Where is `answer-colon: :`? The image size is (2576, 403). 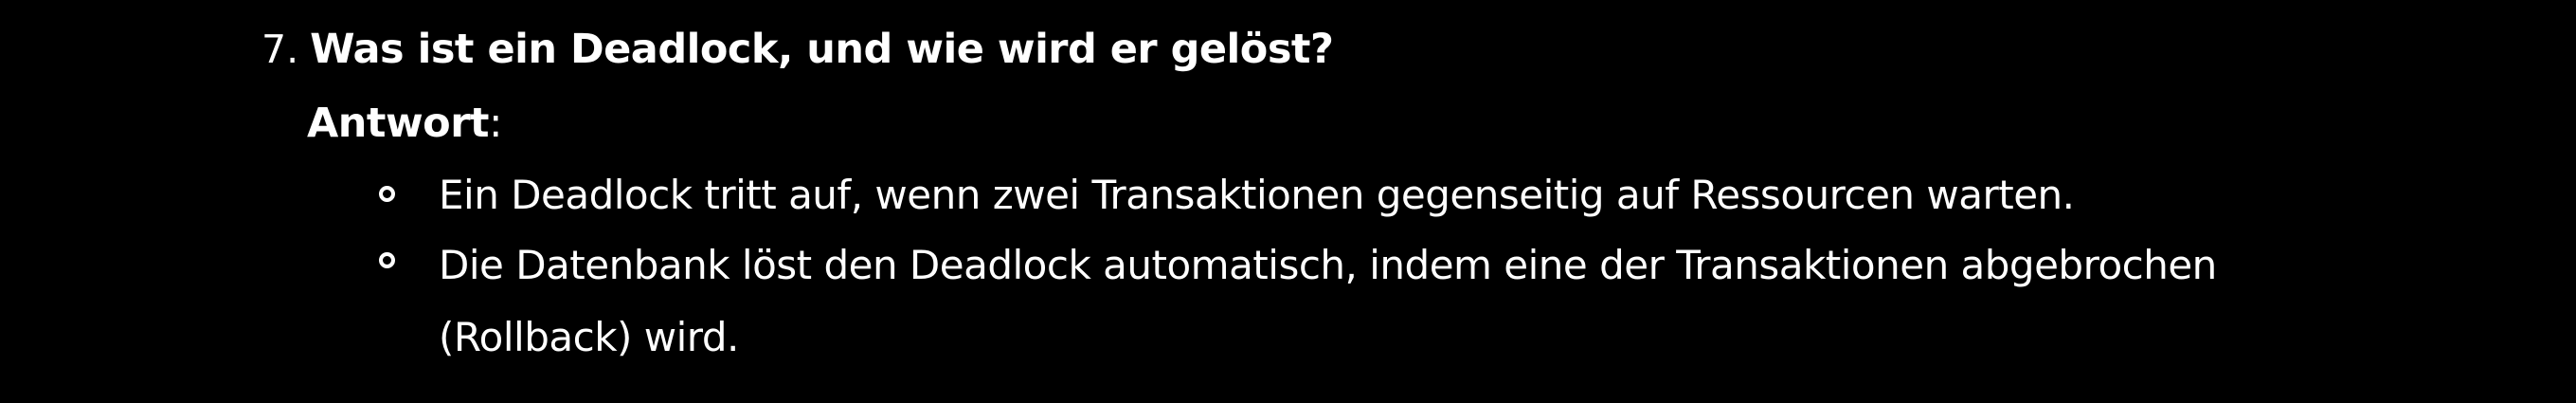 answer-colon: : is located at coordinates (495, 124).